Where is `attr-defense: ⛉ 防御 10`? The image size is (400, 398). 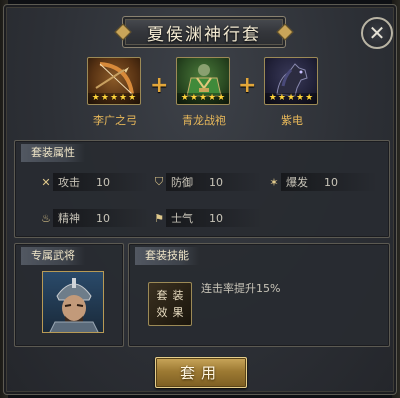 attr-defense: ⛉ 防御 10 is located at coordinates (207, 182).